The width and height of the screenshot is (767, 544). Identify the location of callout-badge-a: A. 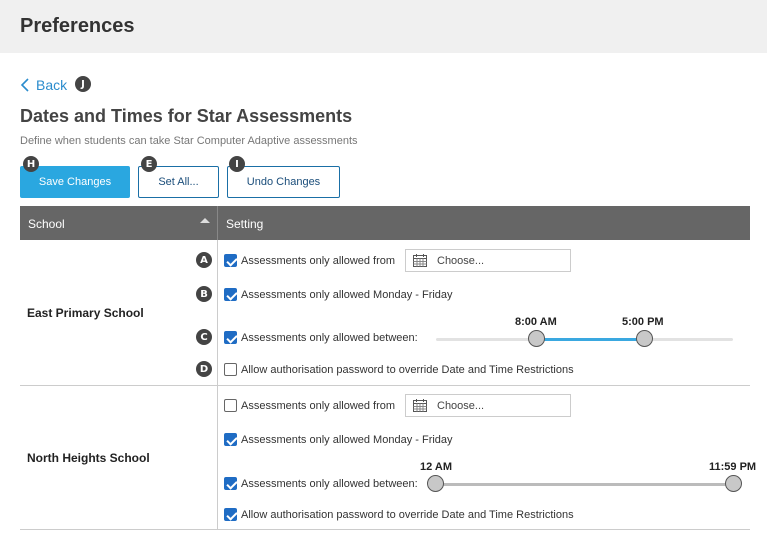
(204, 260).